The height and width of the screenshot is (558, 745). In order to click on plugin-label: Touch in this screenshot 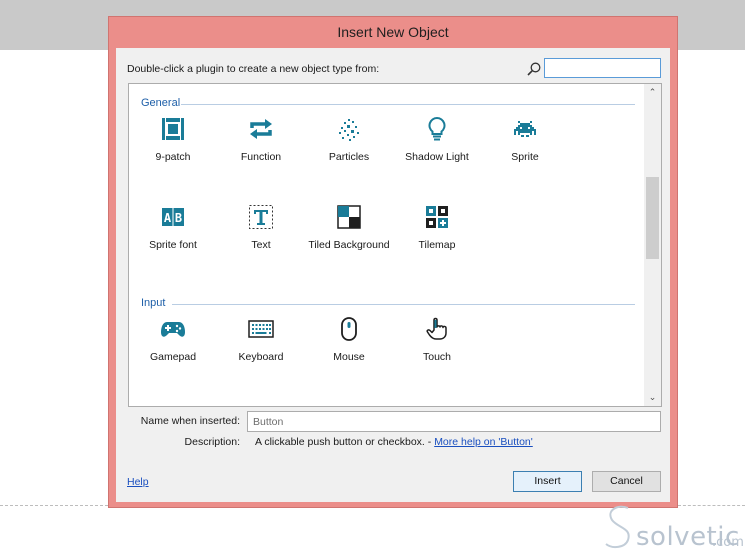, I will do `click(437, 357)`.